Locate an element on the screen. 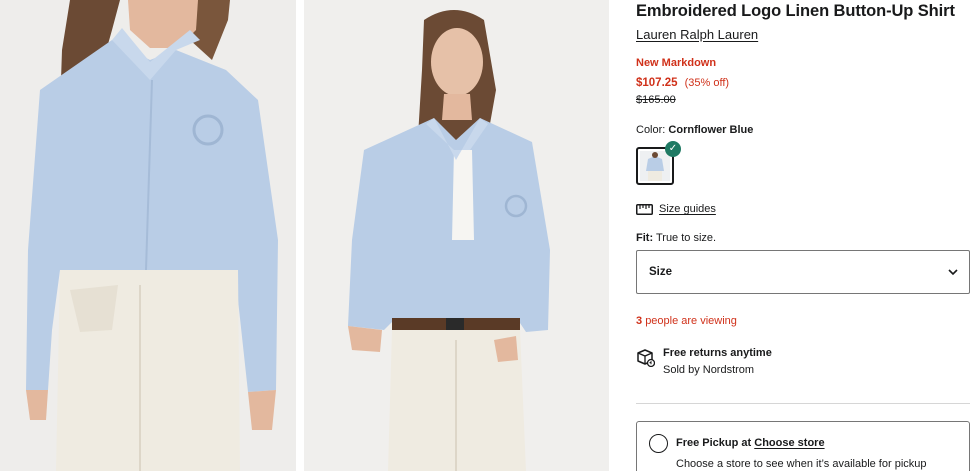  returns-seller: Sold by Nordstrom is located at coordinates (709, 370).